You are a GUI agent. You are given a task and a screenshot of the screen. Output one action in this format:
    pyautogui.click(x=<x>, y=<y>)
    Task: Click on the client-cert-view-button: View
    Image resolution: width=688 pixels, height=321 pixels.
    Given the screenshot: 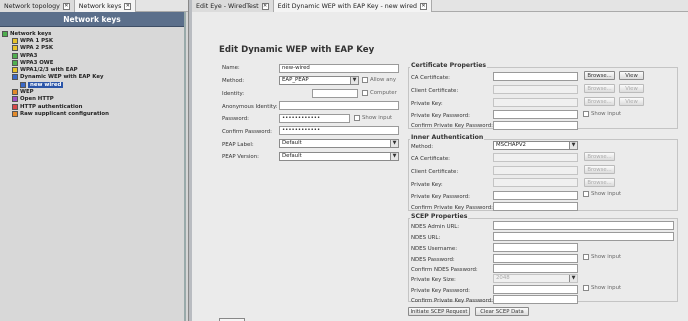 What is the action you would take?
    pyautogui.click(x=631, y=88)
    